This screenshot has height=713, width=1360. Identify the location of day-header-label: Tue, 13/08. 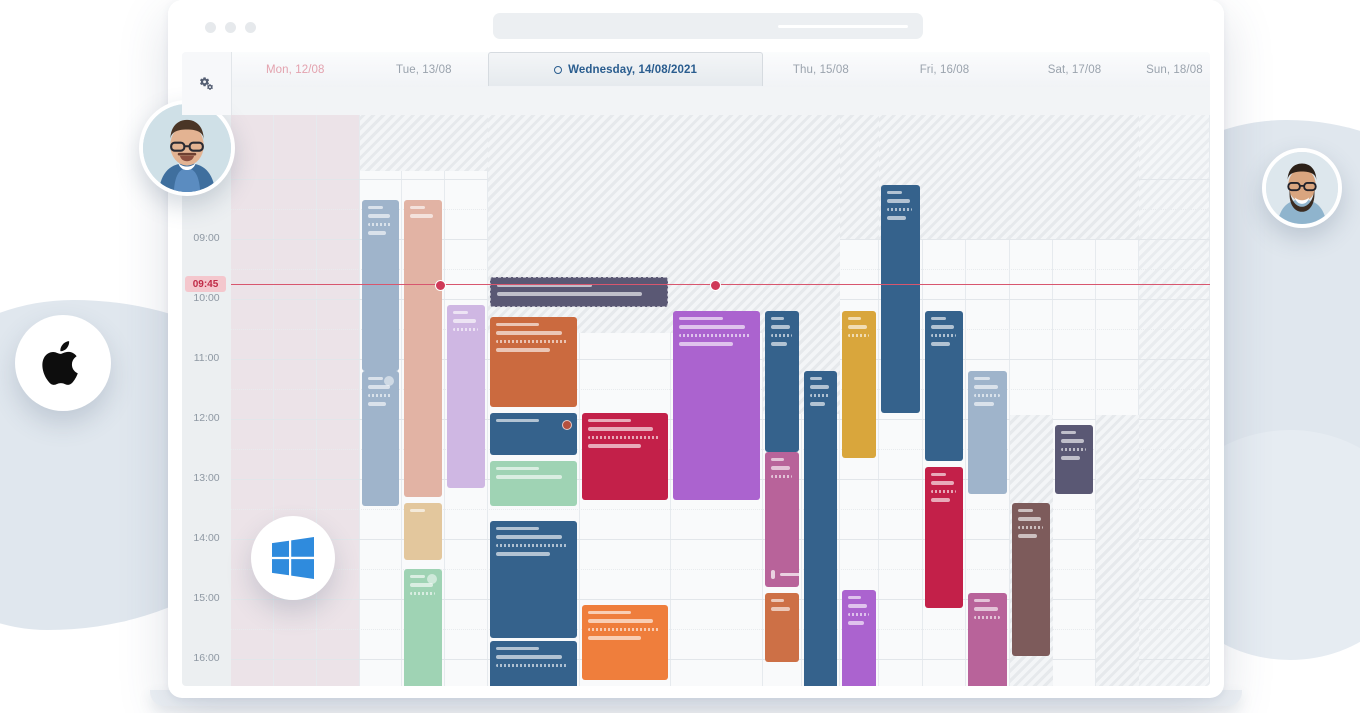
(424, 69).